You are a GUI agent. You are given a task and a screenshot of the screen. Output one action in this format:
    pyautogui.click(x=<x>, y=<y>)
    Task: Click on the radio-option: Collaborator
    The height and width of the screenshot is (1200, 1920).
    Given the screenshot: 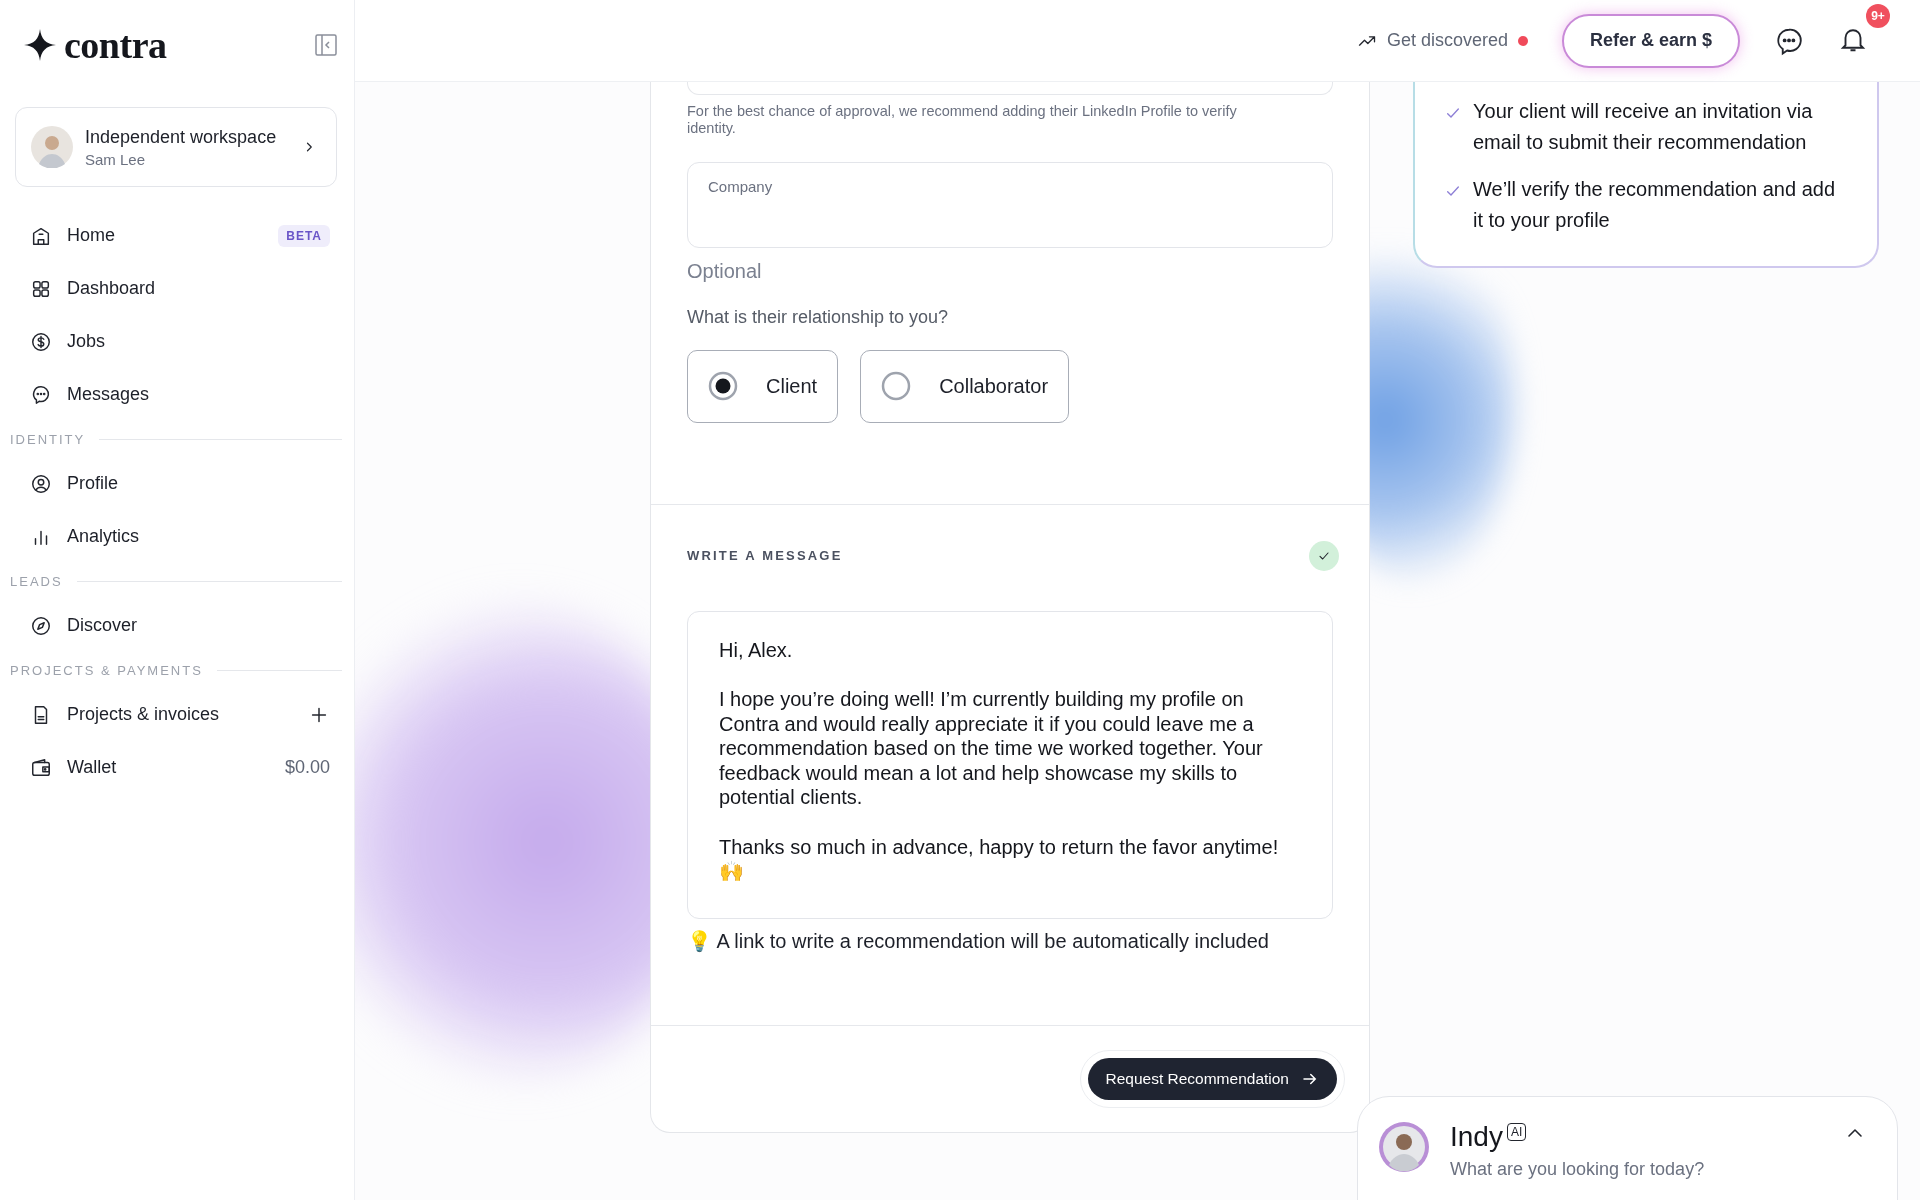 What is the action you would take?
    pyautogui.click(x=965, y=386)
    